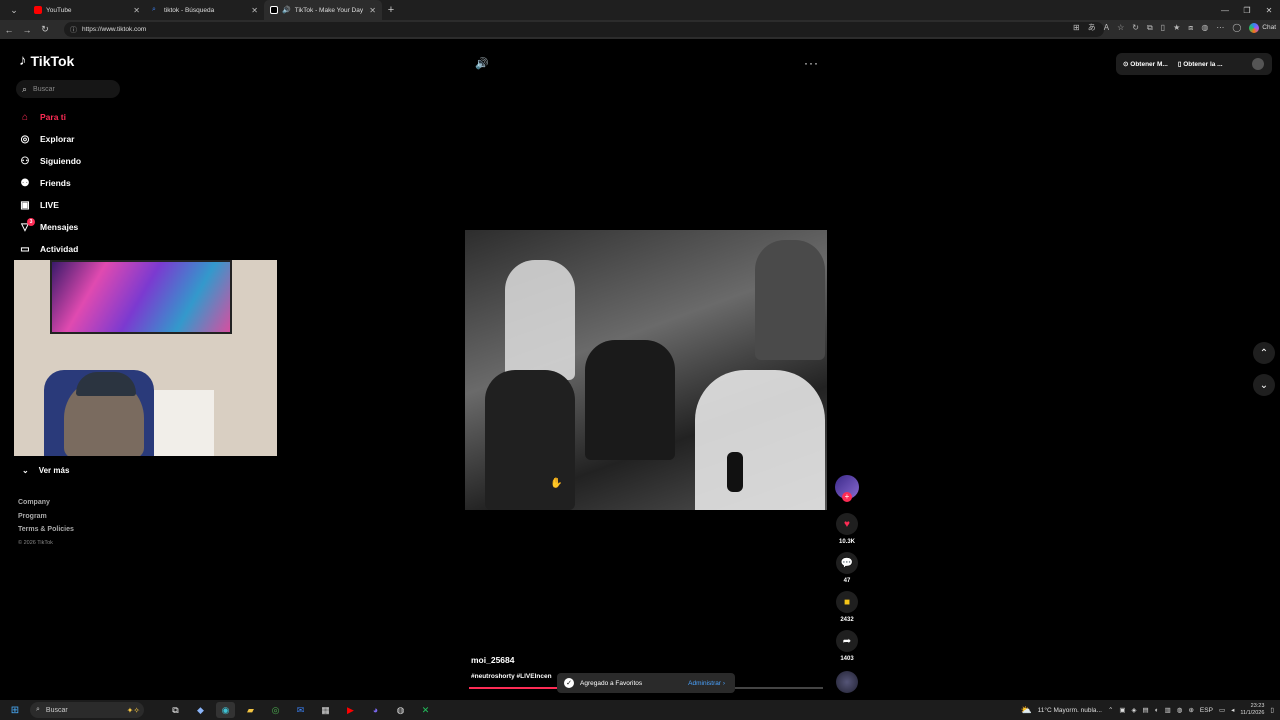 This screenshot has height=720, width=1280. I want to click on volume-tray-icon: ◂, so click(1232, 710).